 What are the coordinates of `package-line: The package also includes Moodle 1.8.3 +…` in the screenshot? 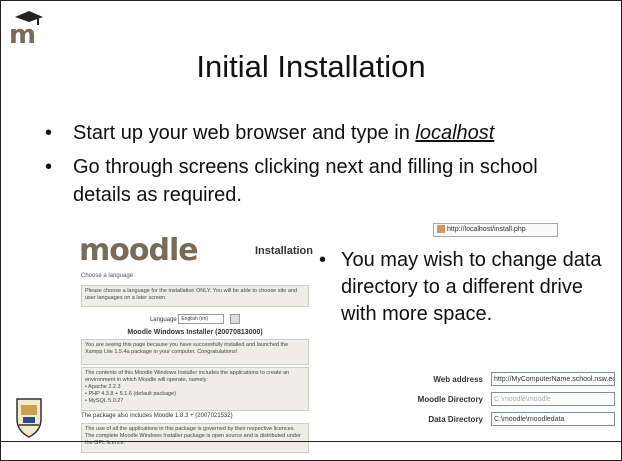 It's located at (157, 416).